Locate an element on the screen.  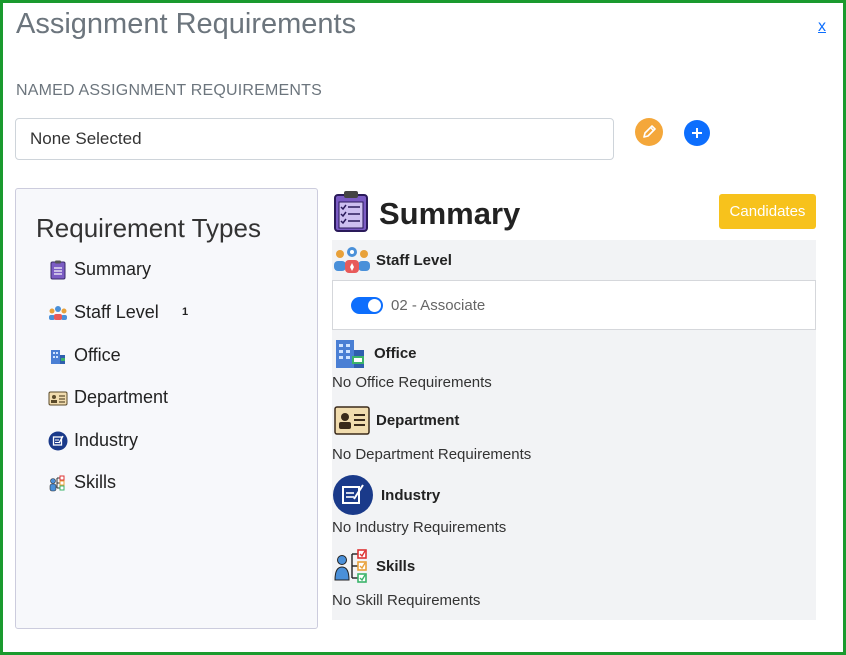
sidebar-item-label: Department is located at coordinates (121, 397).